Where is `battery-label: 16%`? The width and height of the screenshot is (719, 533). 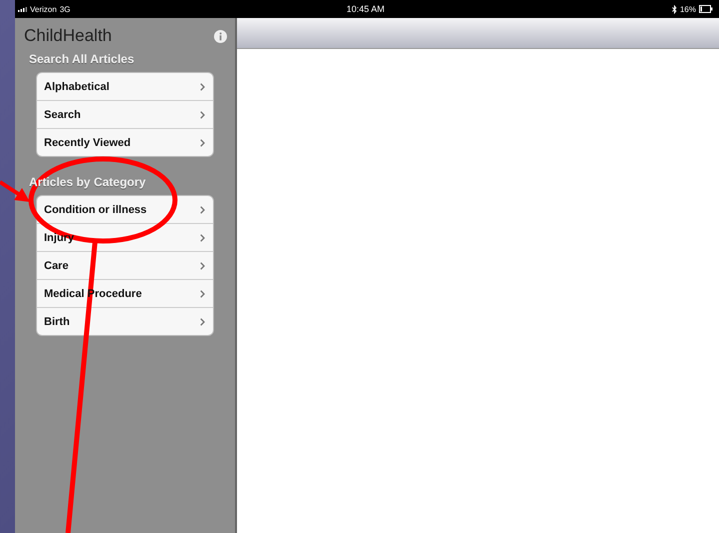 battery-label: 16% is located at coordinates (688, 9).